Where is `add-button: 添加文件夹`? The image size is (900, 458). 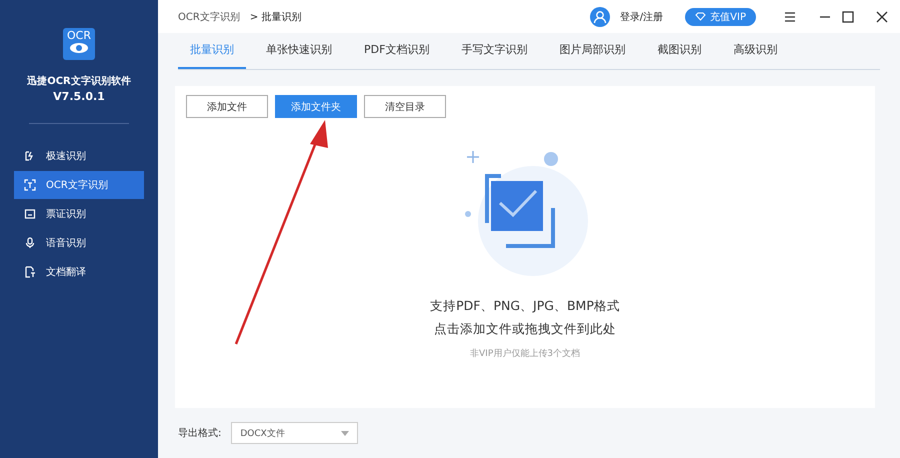 add-button: 添加文件夹 is located at coordinates (316, 106).